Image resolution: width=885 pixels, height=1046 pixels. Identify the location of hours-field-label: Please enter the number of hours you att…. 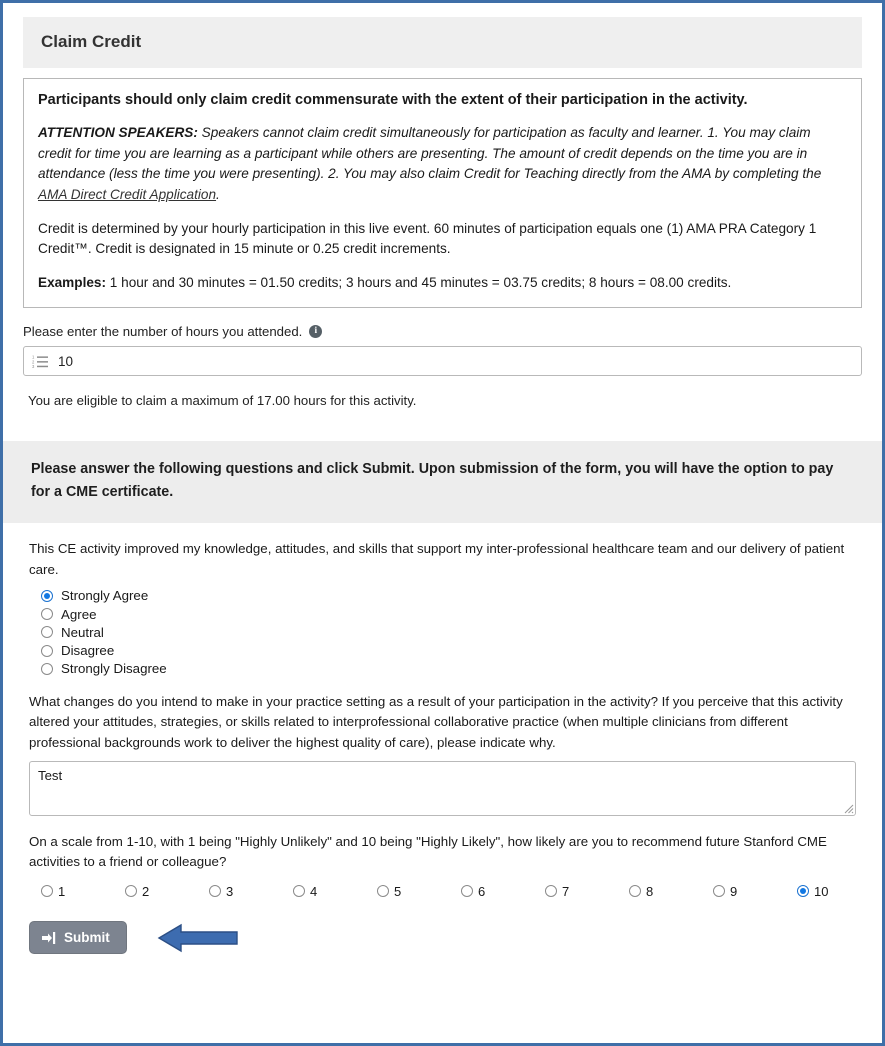
(442, 331).